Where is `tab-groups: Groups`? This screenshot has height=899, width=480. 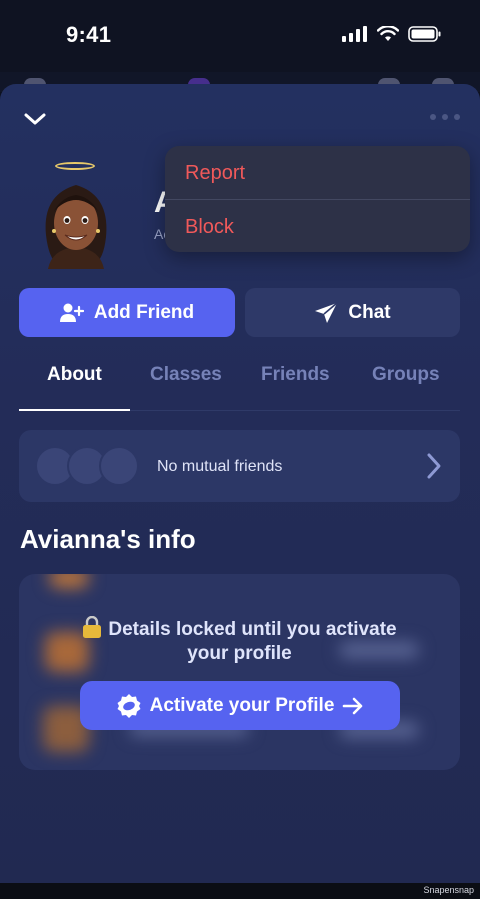
tab-groups: Groups is located at coordinates (406, 375).